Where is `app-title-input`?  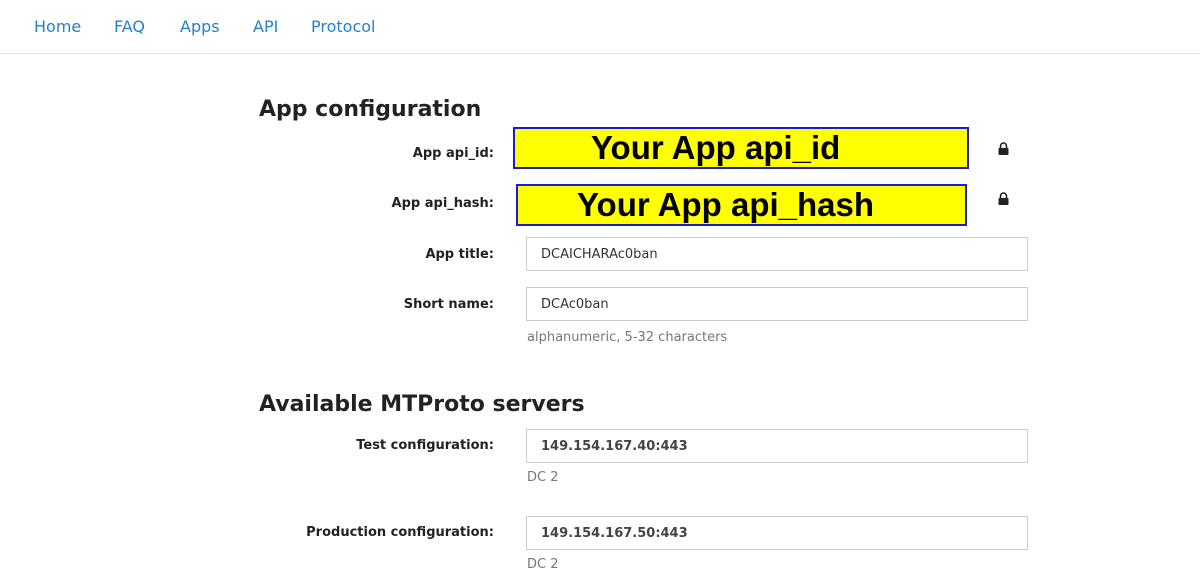 app-title-input is located at coordinates (777, 254).